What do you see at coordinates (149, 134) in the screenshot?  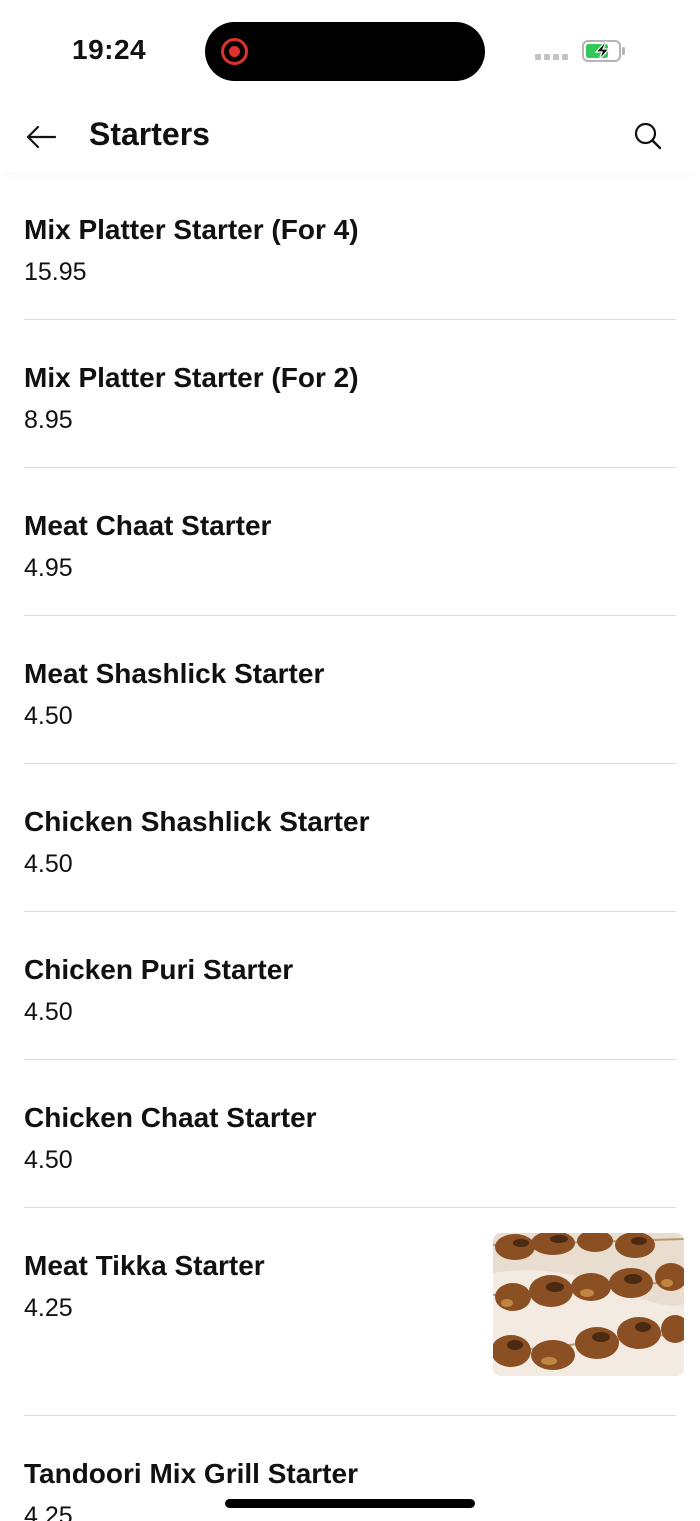 I see `page-title: Starters` at bounding box center [149, 134].